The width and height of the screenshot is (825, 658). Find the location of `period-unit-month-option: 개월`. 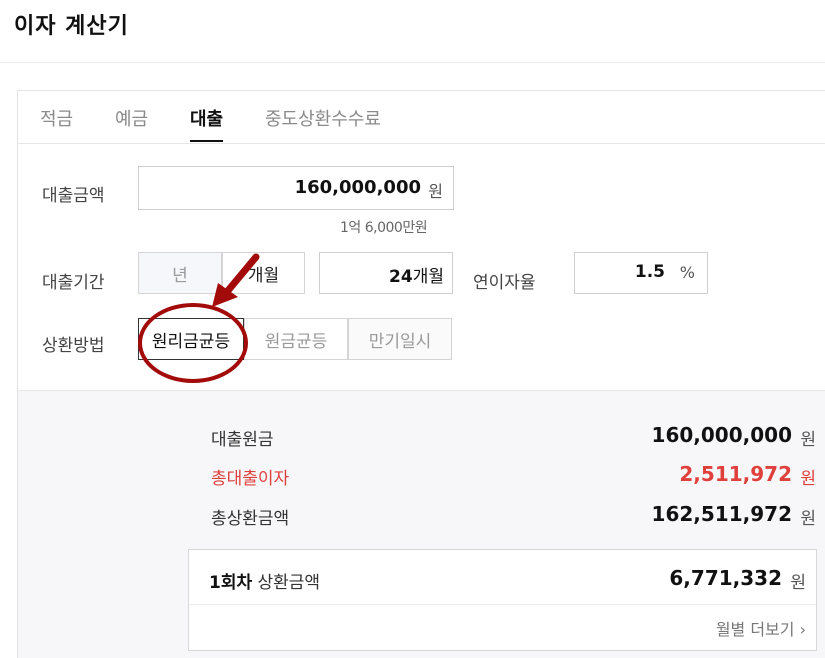

period-unit-month-option: 개월 is located at coordinates (263, 273).